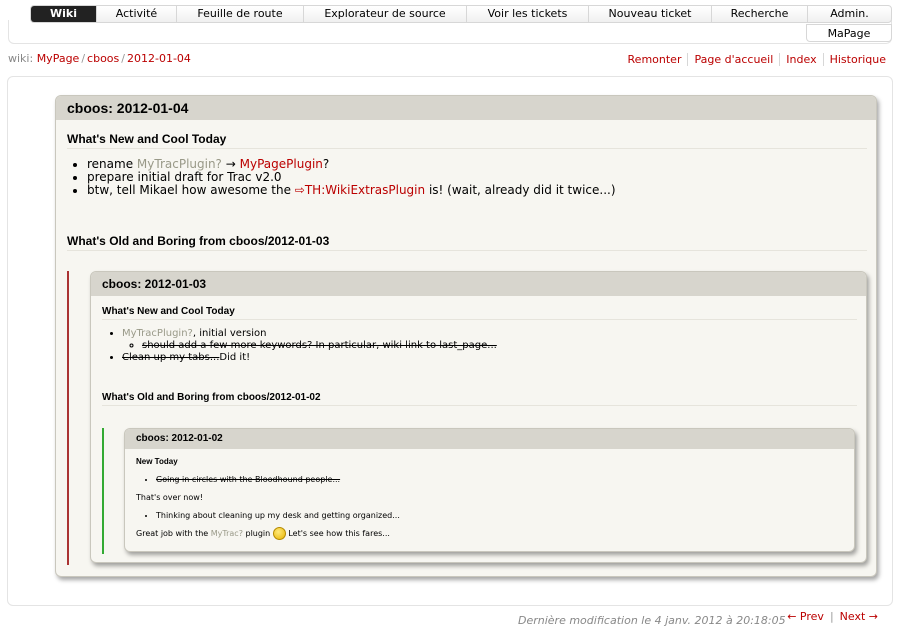  Describe the element at coordinates (805, 616) in the screenshot. I see `prev-link: ← Prev` at that location.